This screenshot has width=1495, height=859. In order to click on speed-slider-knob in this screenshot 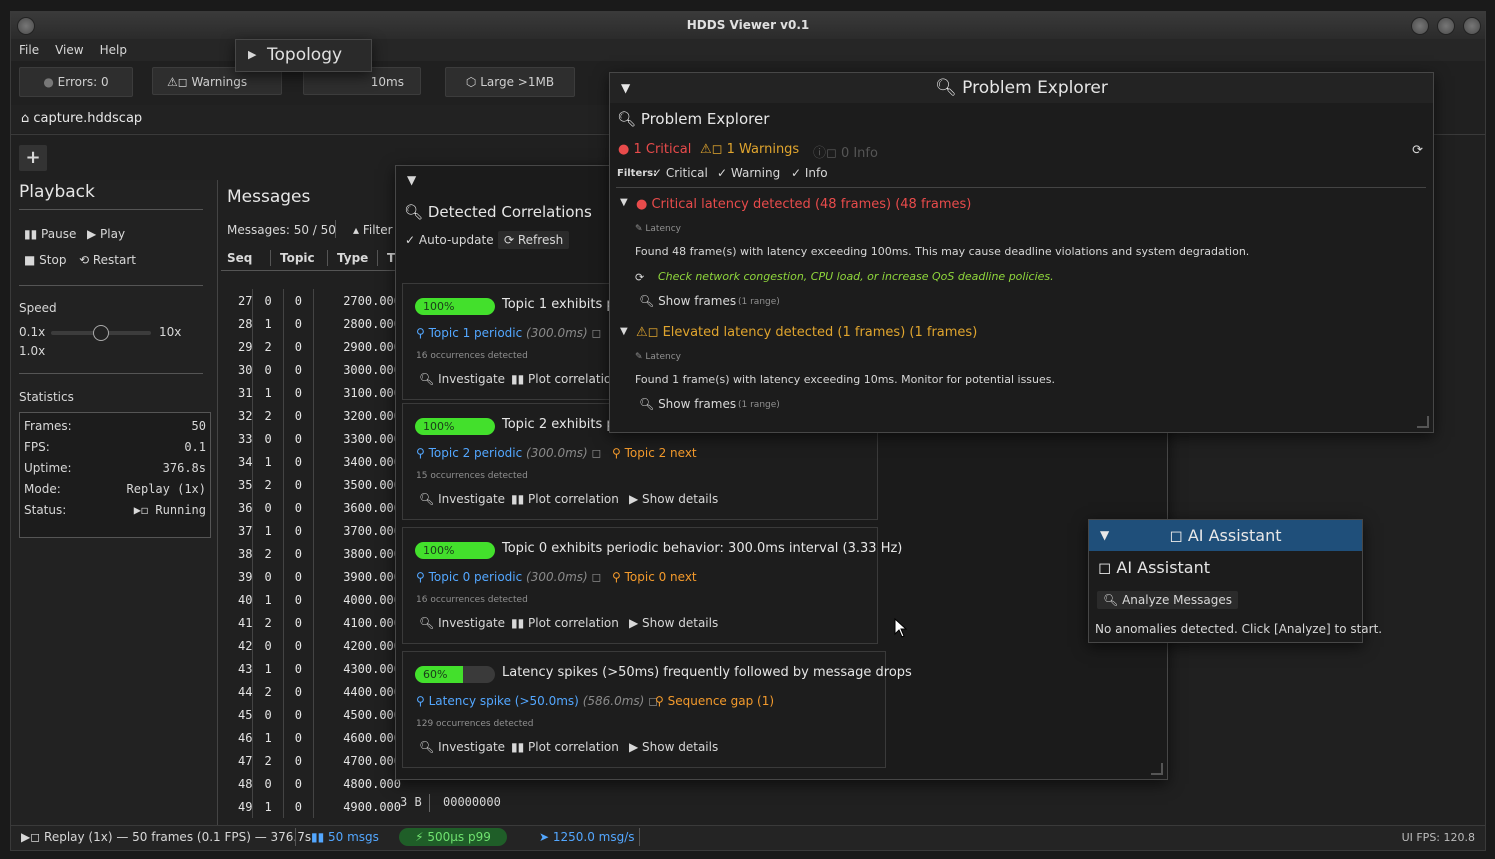, I will do `click(101, 333)`.